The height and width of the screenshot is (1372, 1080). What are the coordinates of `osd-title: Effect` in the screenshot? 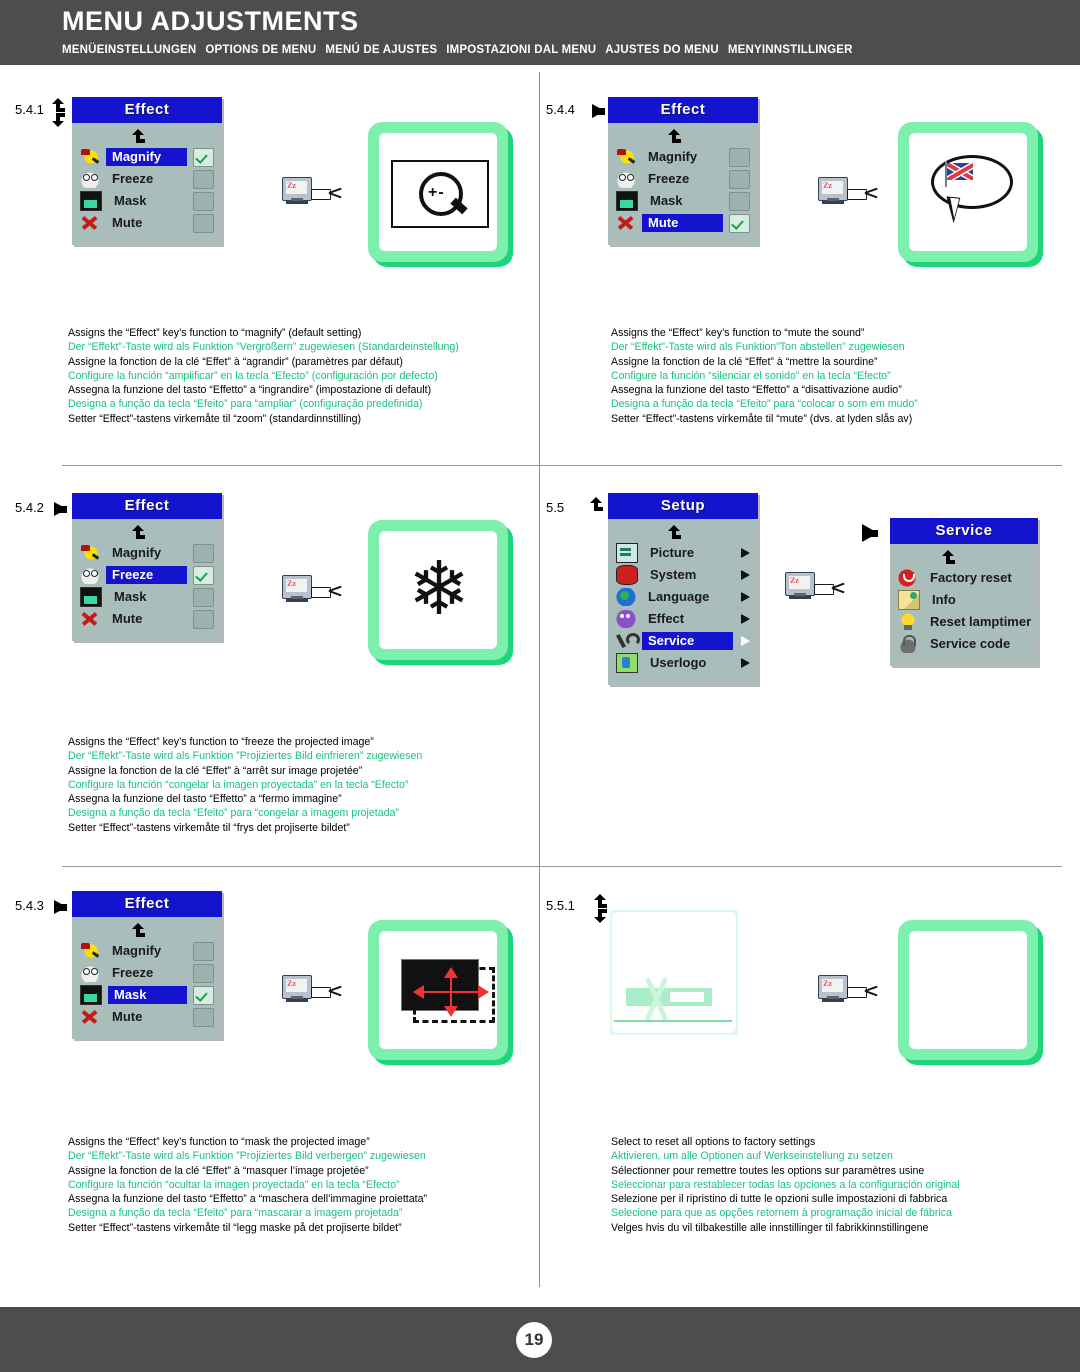 It's located at (147, 110).